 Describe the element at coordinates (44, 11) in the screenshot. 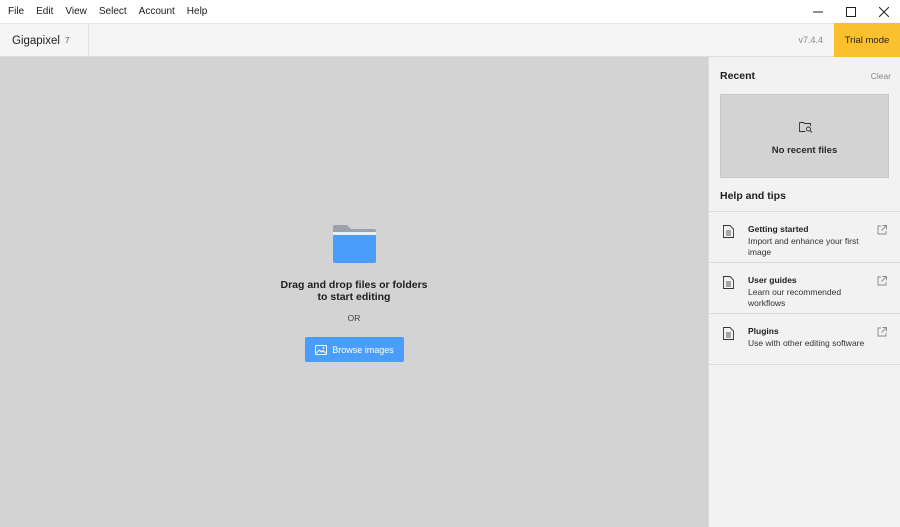

I see `menu-edit: Edit` at that location.